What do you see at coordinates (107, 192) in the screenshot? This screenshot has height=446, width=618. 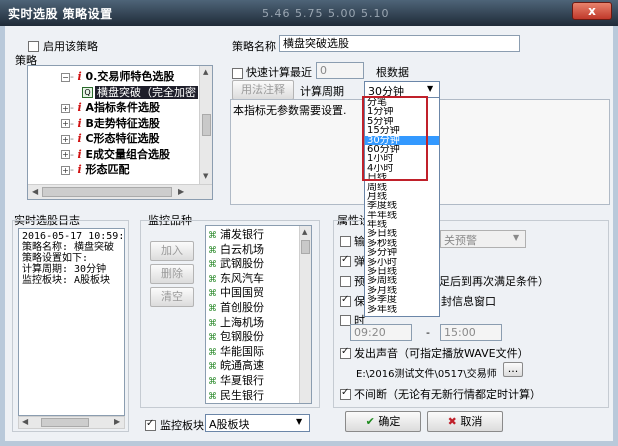 I see `tree-hscroll-thumb` at bounding box center [107, 192].